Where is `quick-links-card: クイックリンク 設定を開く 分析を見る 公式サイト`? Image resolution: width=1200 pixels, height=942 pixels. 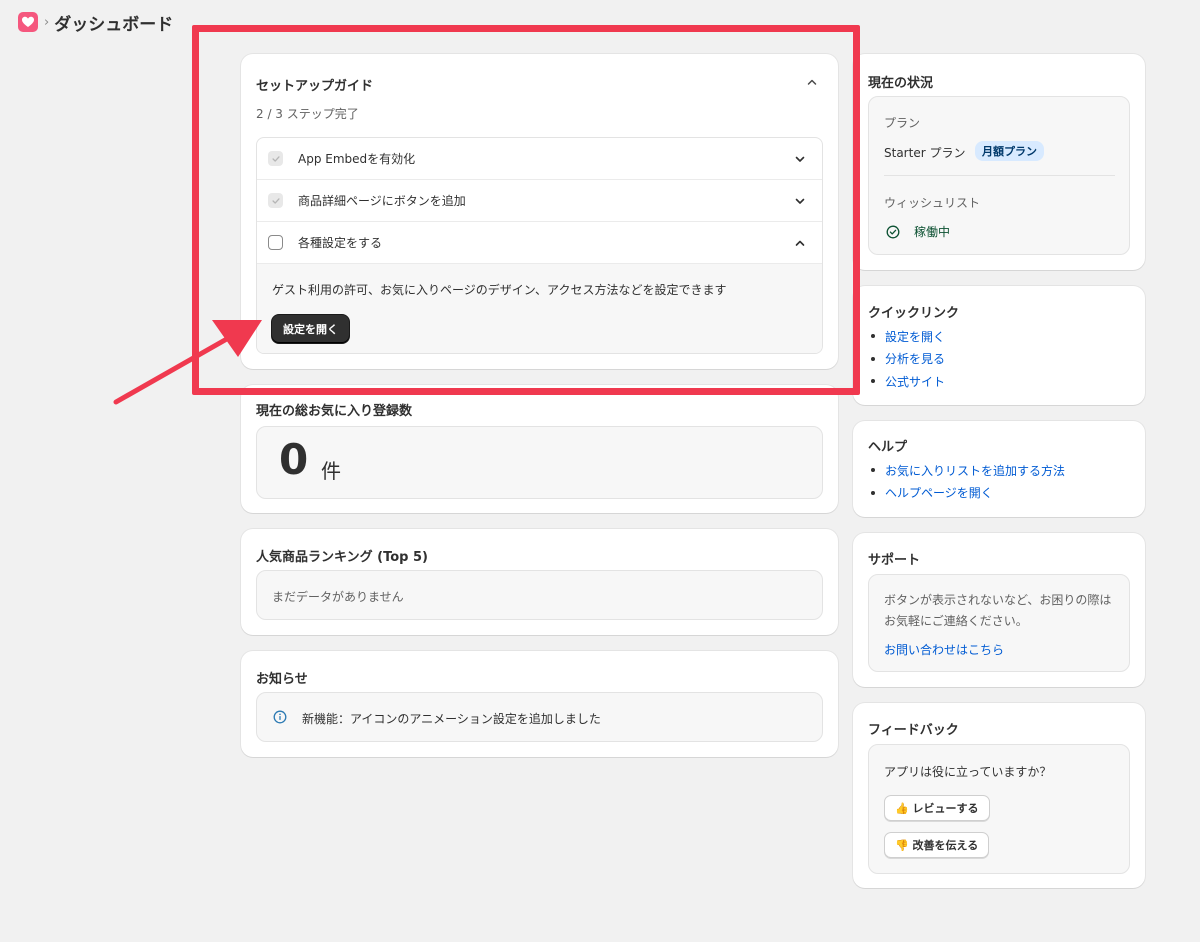
quick-links-card: クイックリンク 設定を開く 分析を見る 公式サイト is located at coordinates (999, 345).